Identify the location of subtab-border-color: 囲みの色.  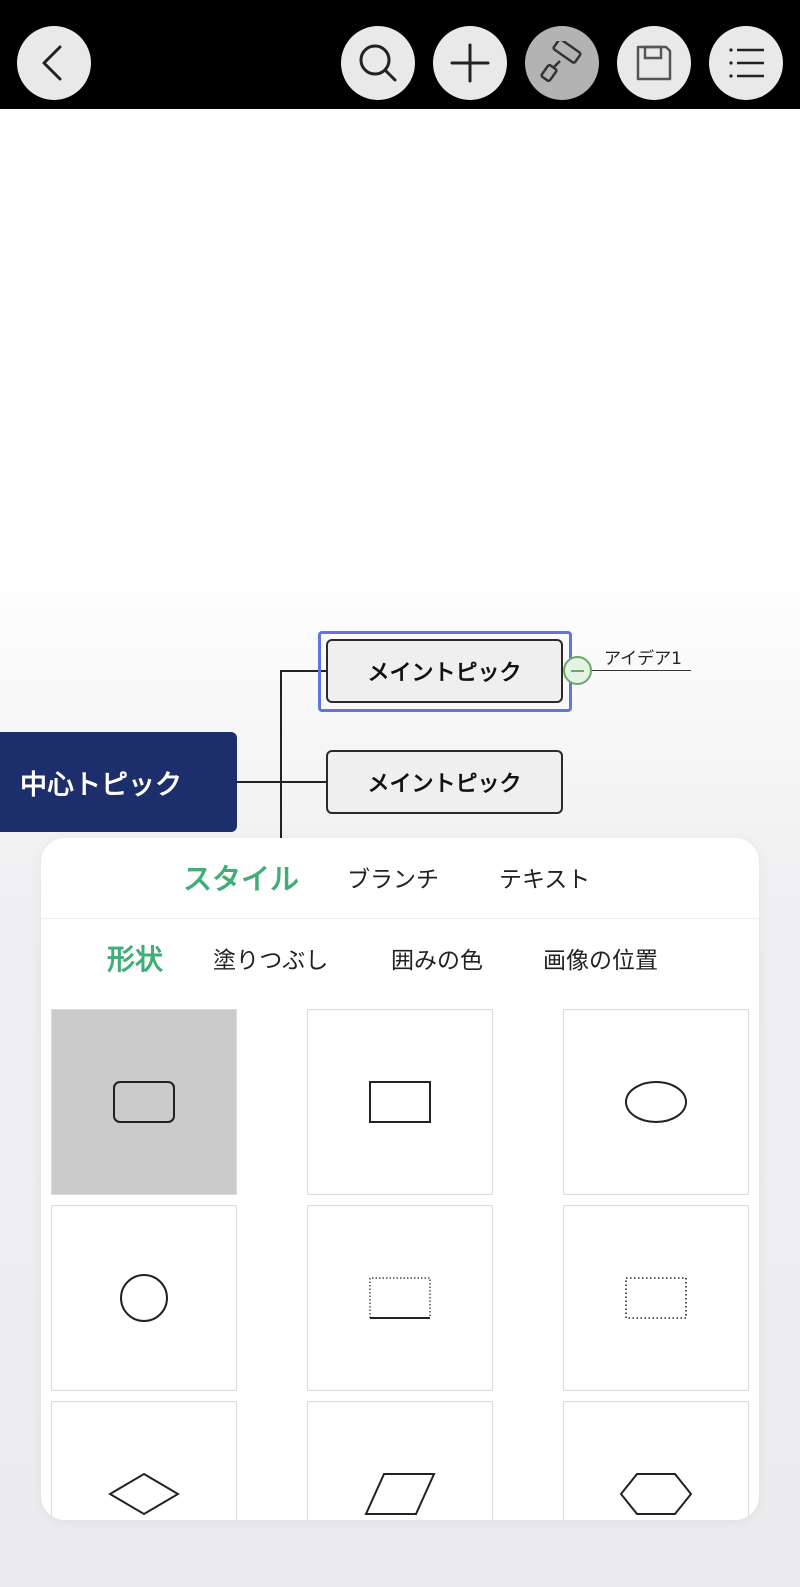
(437, 958).